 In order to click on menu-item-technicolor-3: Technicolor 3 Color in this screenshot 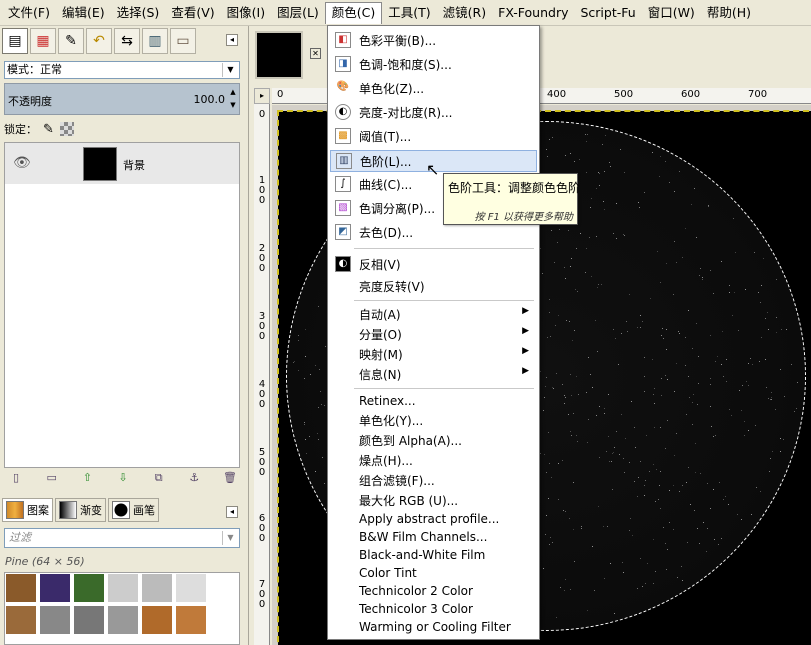, I will do `click(433, 611)`.